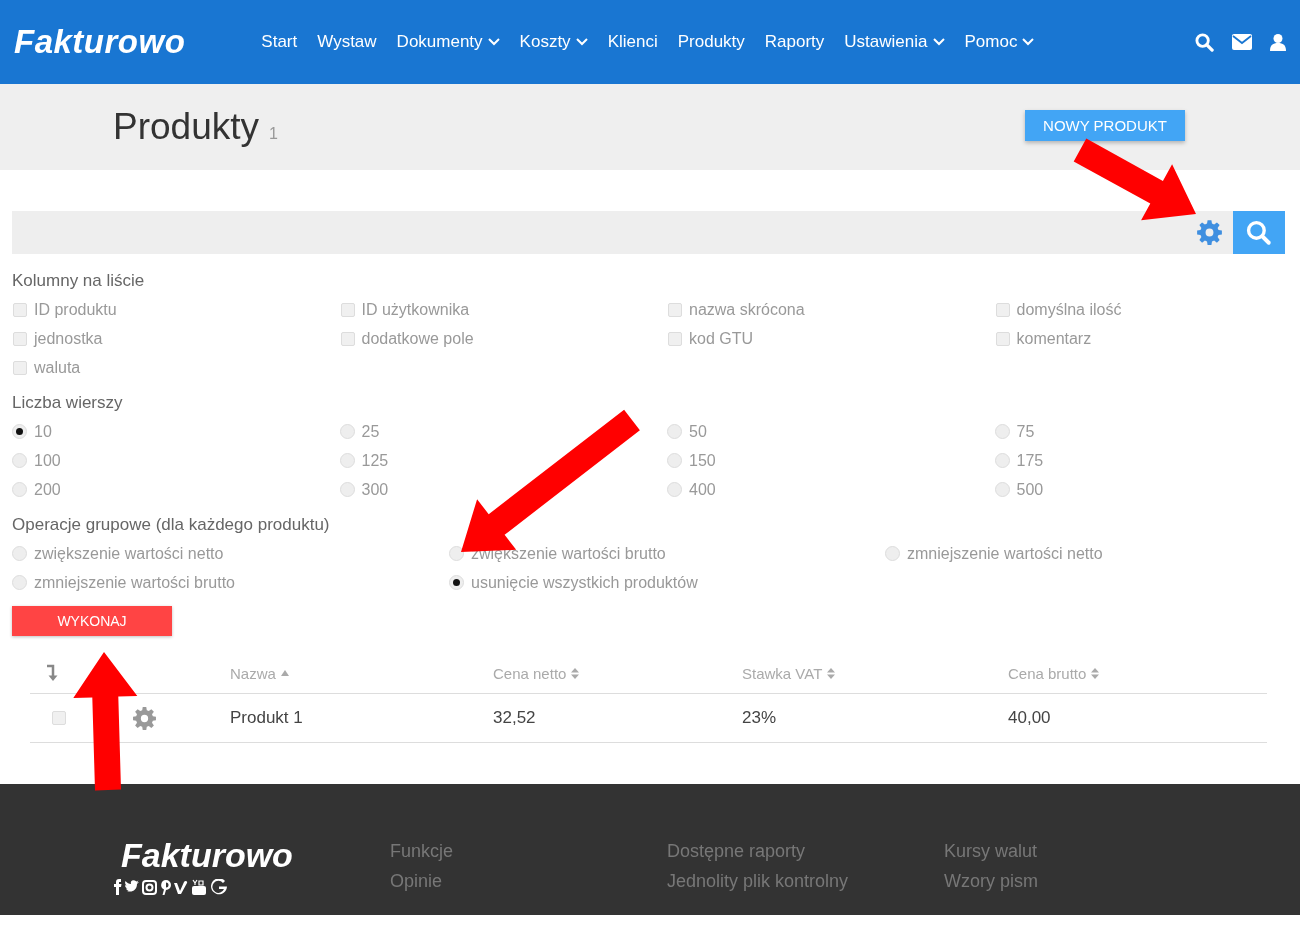  What do you see at coordinates (1025, 431) in the screenshot?
I see `option-label: 75` at bounding box center [1025, 431].